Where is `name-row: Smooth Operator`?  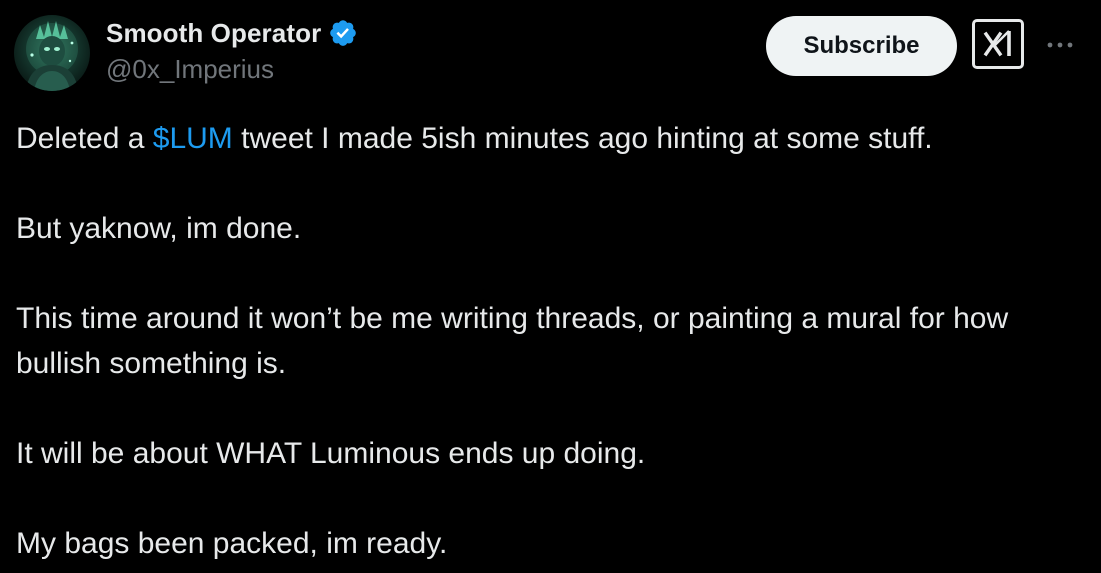
name-row: Smooth Operator is located at coordinates (232, 33).